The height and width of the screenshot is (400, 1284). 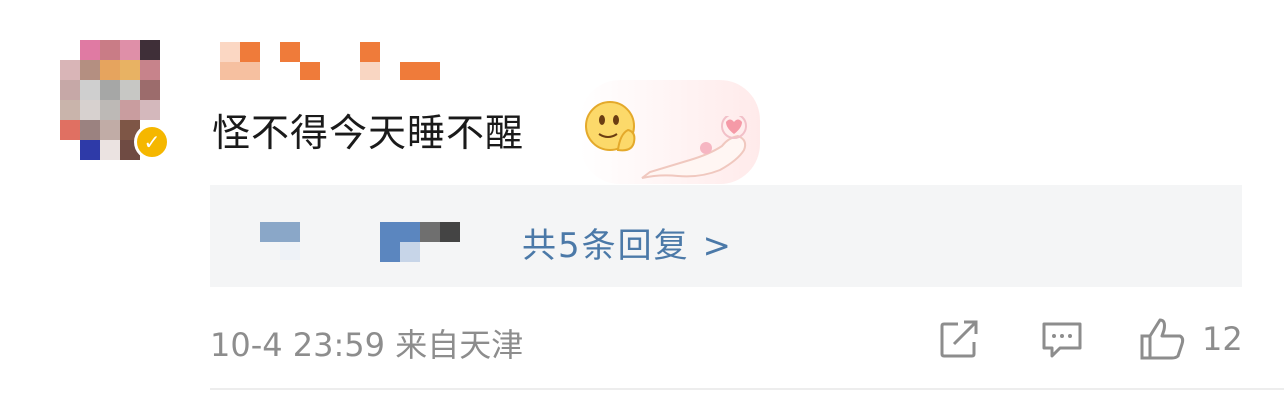 I want to click on share-icon, so click(x=960, y=340).